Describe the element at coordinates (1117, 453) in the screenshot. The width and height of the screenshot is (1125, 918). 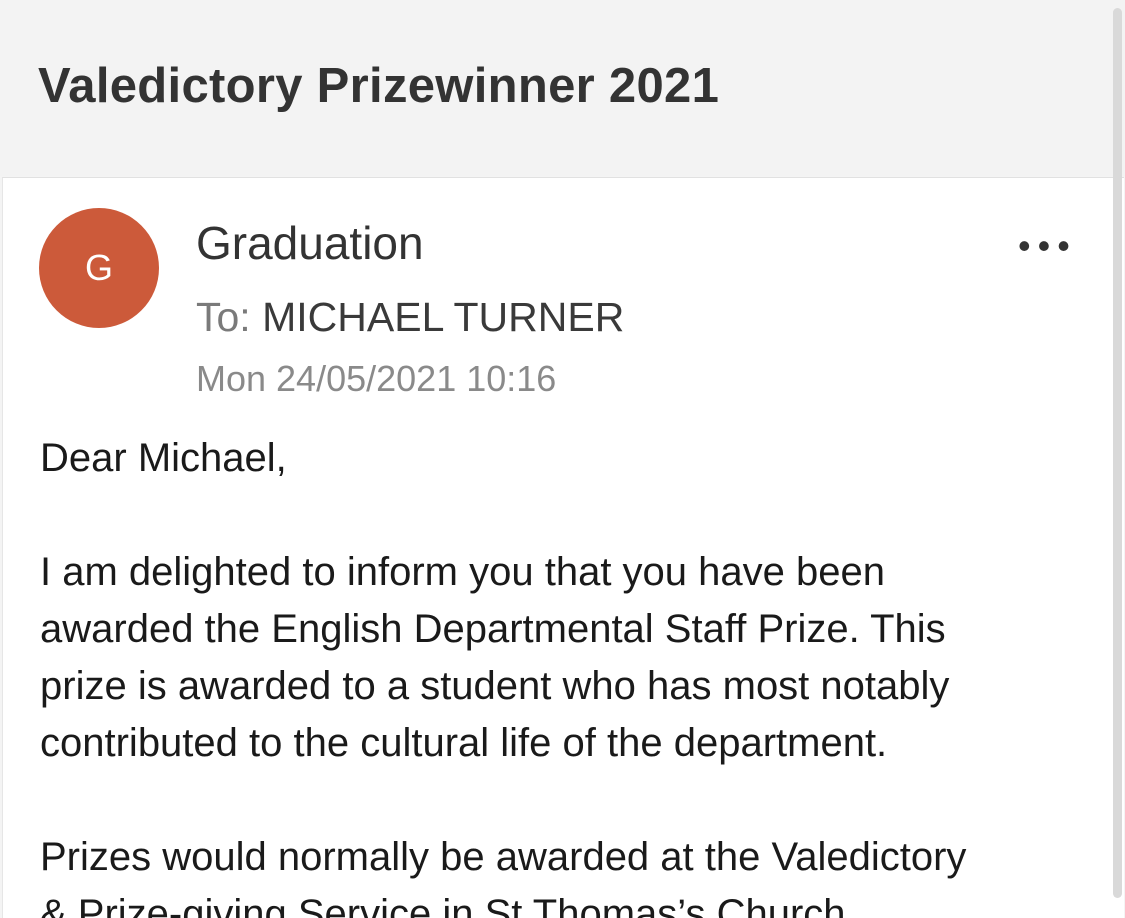
I see `vertical-scrollbar` at that location.